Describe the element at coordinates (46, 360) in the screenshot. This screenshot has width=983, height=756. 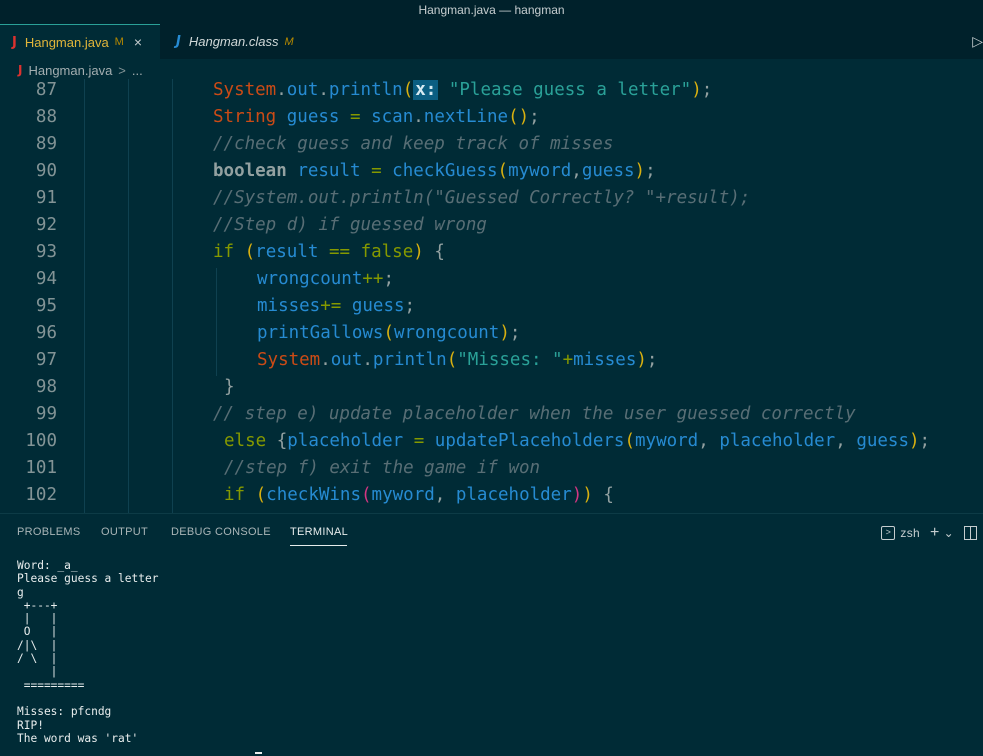
I see `line-number: 97` at that location.